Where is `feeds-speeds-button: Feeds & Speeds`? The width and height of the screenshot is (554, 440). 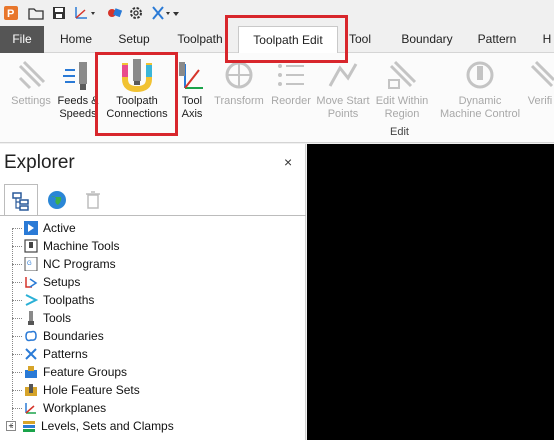 feeds-speeds-button: Feeds & Speeds is located at coordinates (78, 91).